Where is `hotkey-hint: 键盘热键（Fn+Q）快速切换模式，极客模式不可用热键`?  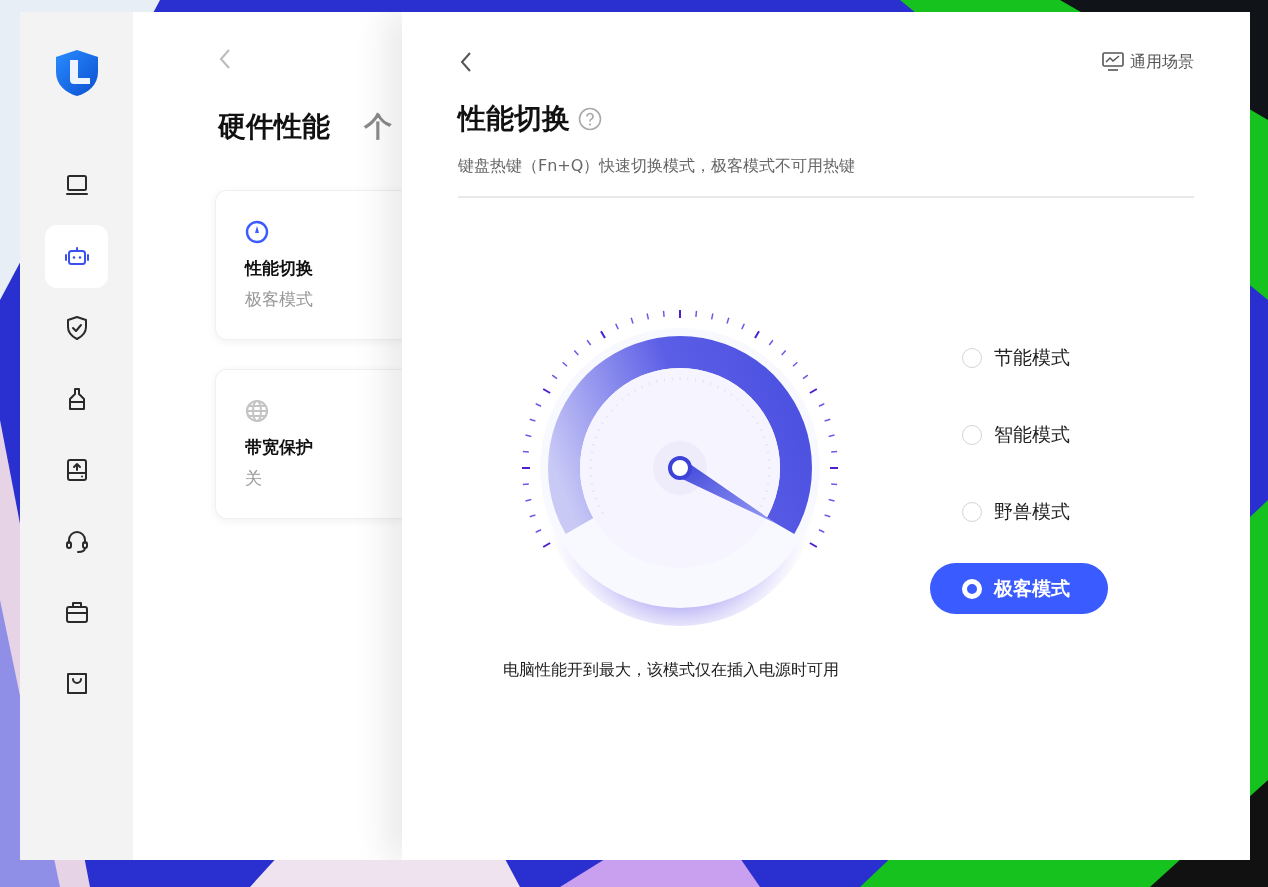
hotkey-hint: 键盘热键（Fn+Q）快速切换模式，极客模式不可用热键 is located at coordinates (657, 166).